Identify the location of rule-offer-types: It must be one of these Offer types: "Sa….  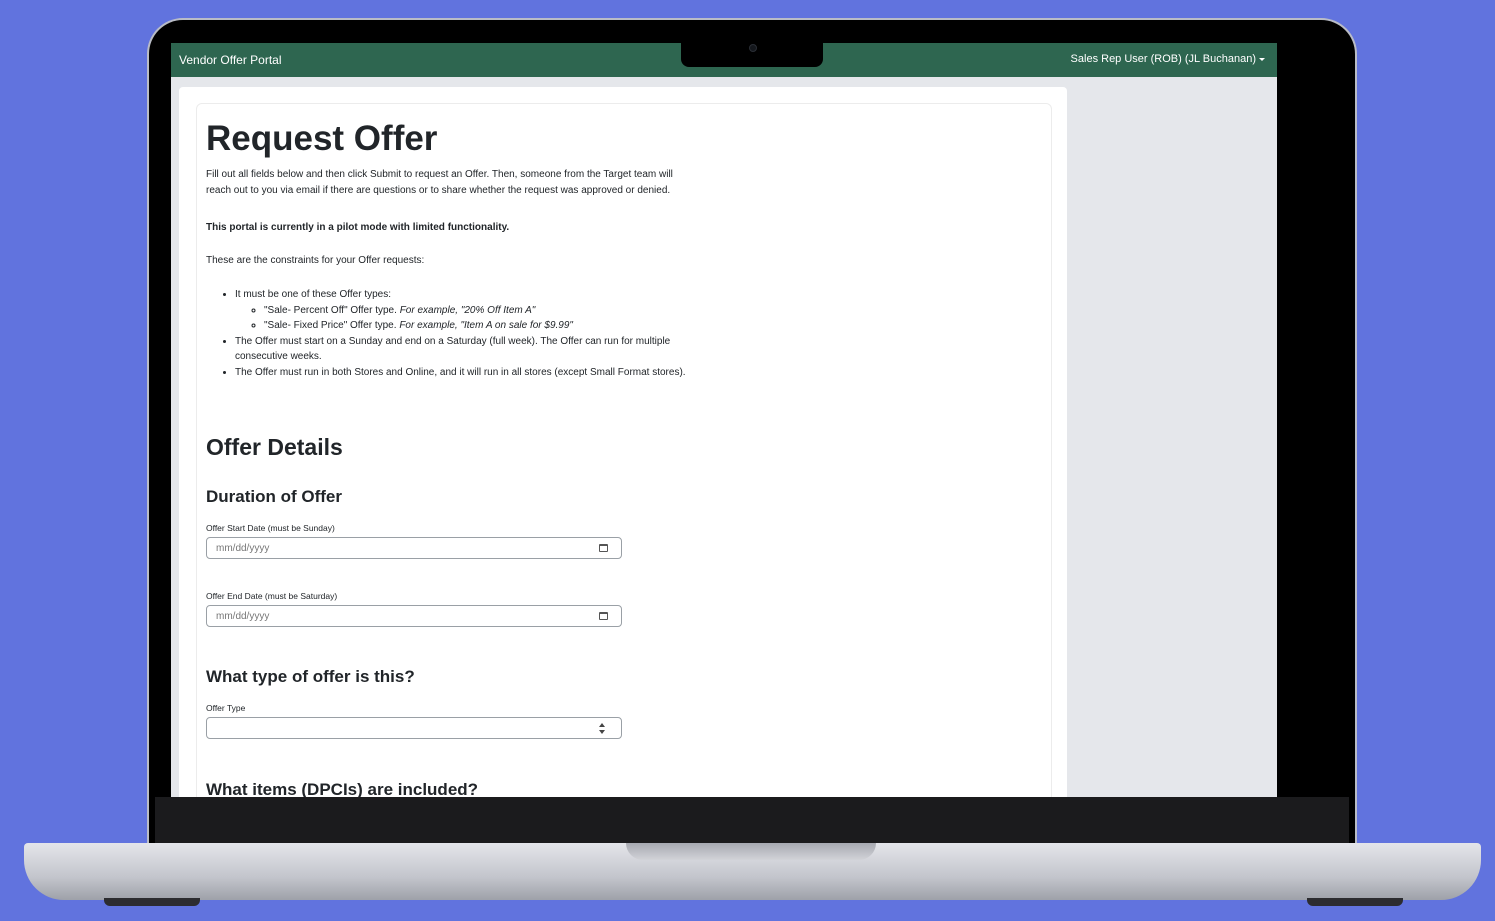
(465, 310).